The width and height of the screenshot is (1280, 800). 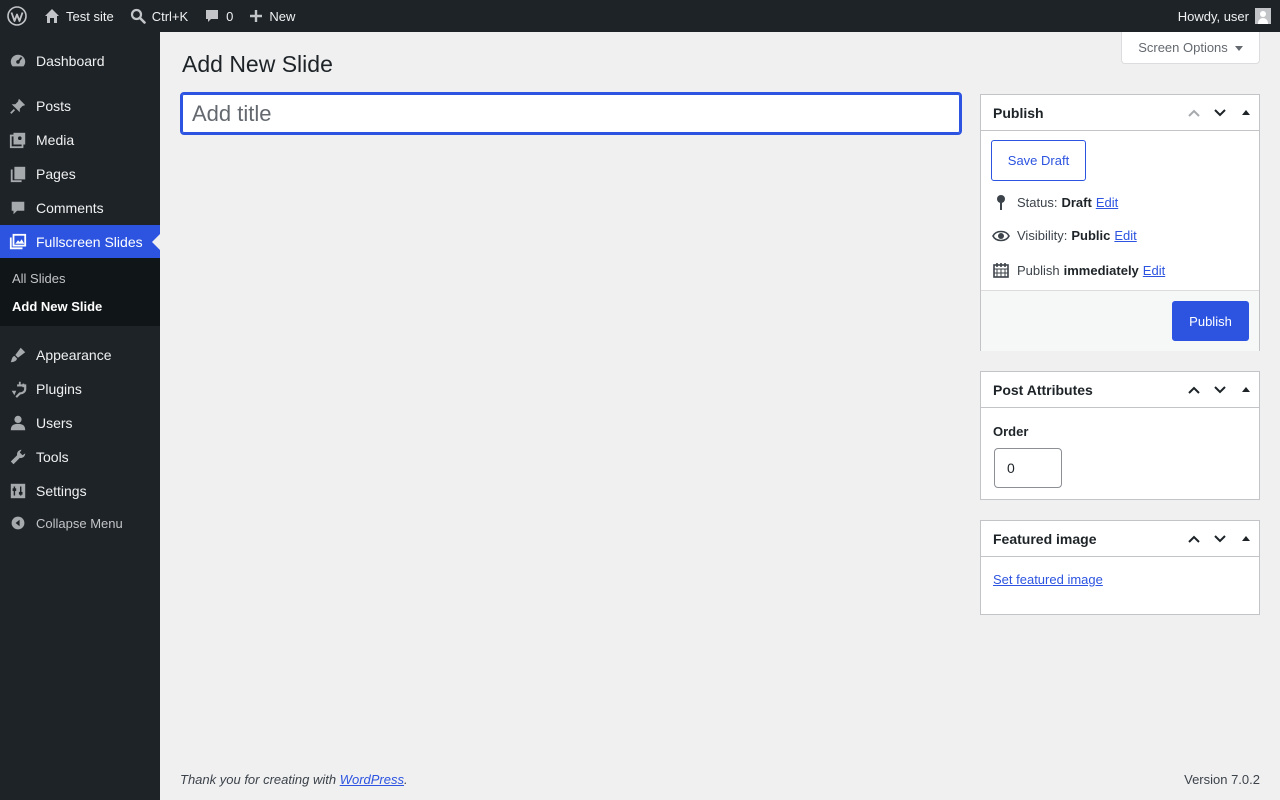 I want to click on sidebar-item-label: Plugins, so click(x=59, y=389).